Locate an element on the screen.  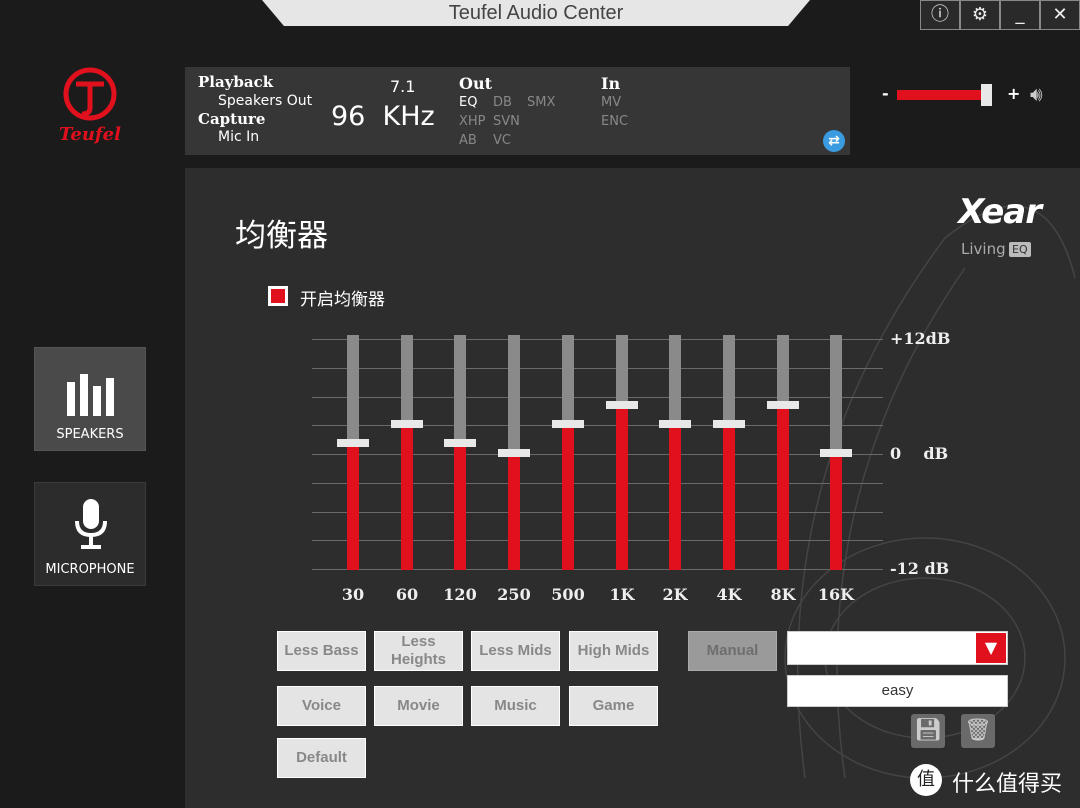
out-smx: SMX is located at coordinates (541, 102).